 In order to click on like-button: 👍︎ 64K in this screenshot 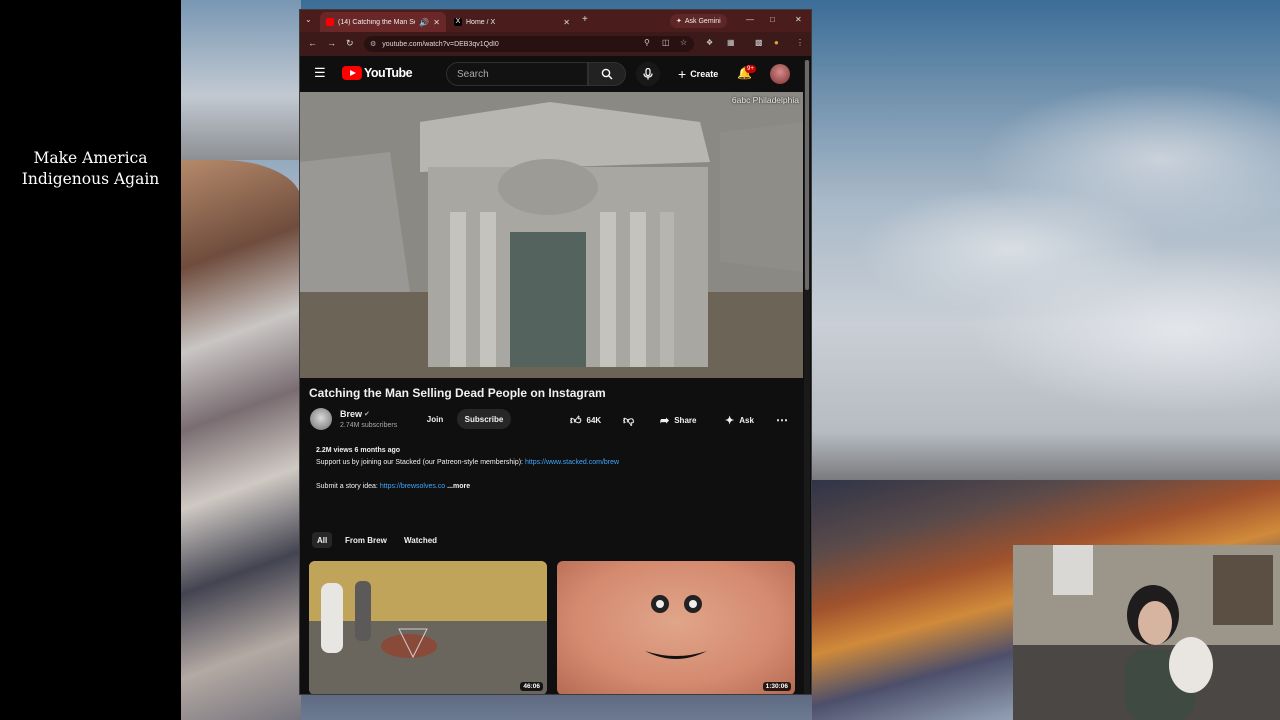, I will do `click(585, 420)`.